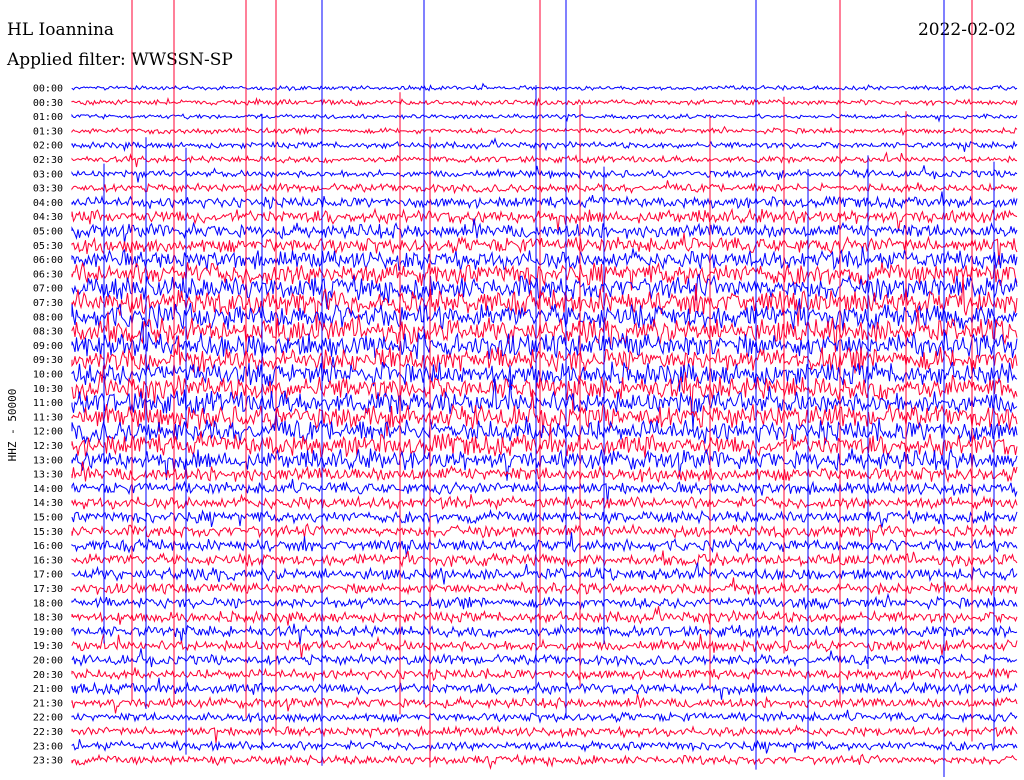 The image size is (1024, 780). What do you see at coordinates (48, 360) in the screenshot?
I see `row-time-label: 09:30` at bounding box center [48, 360].